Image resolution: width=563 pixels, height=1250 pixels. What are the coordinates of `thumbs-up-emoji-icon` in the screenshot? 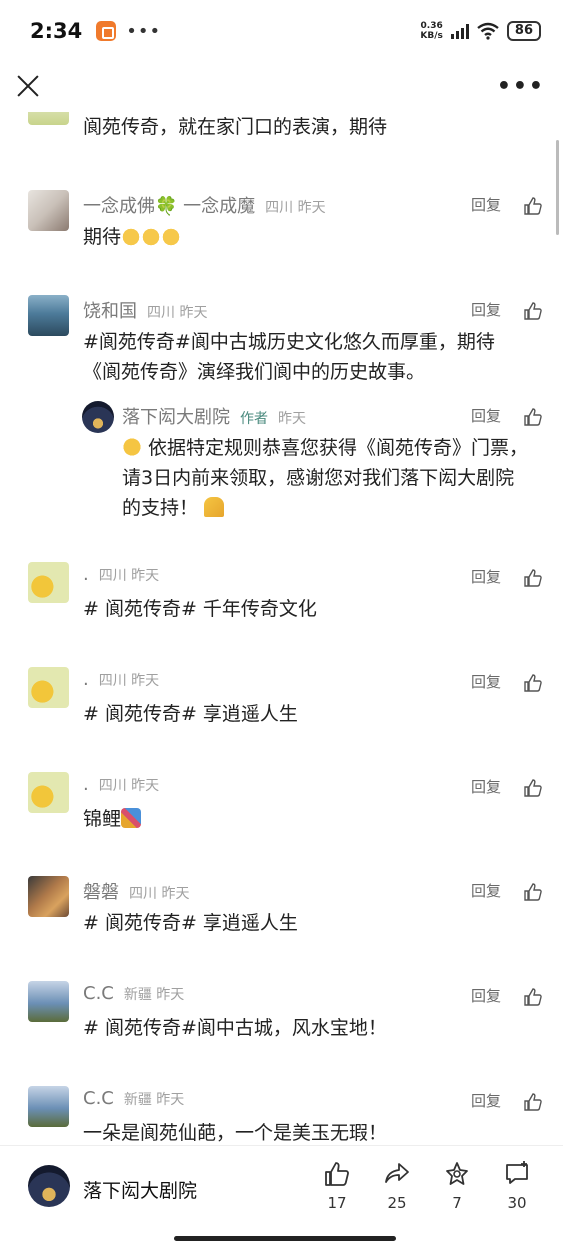 It's located at (131, 236).